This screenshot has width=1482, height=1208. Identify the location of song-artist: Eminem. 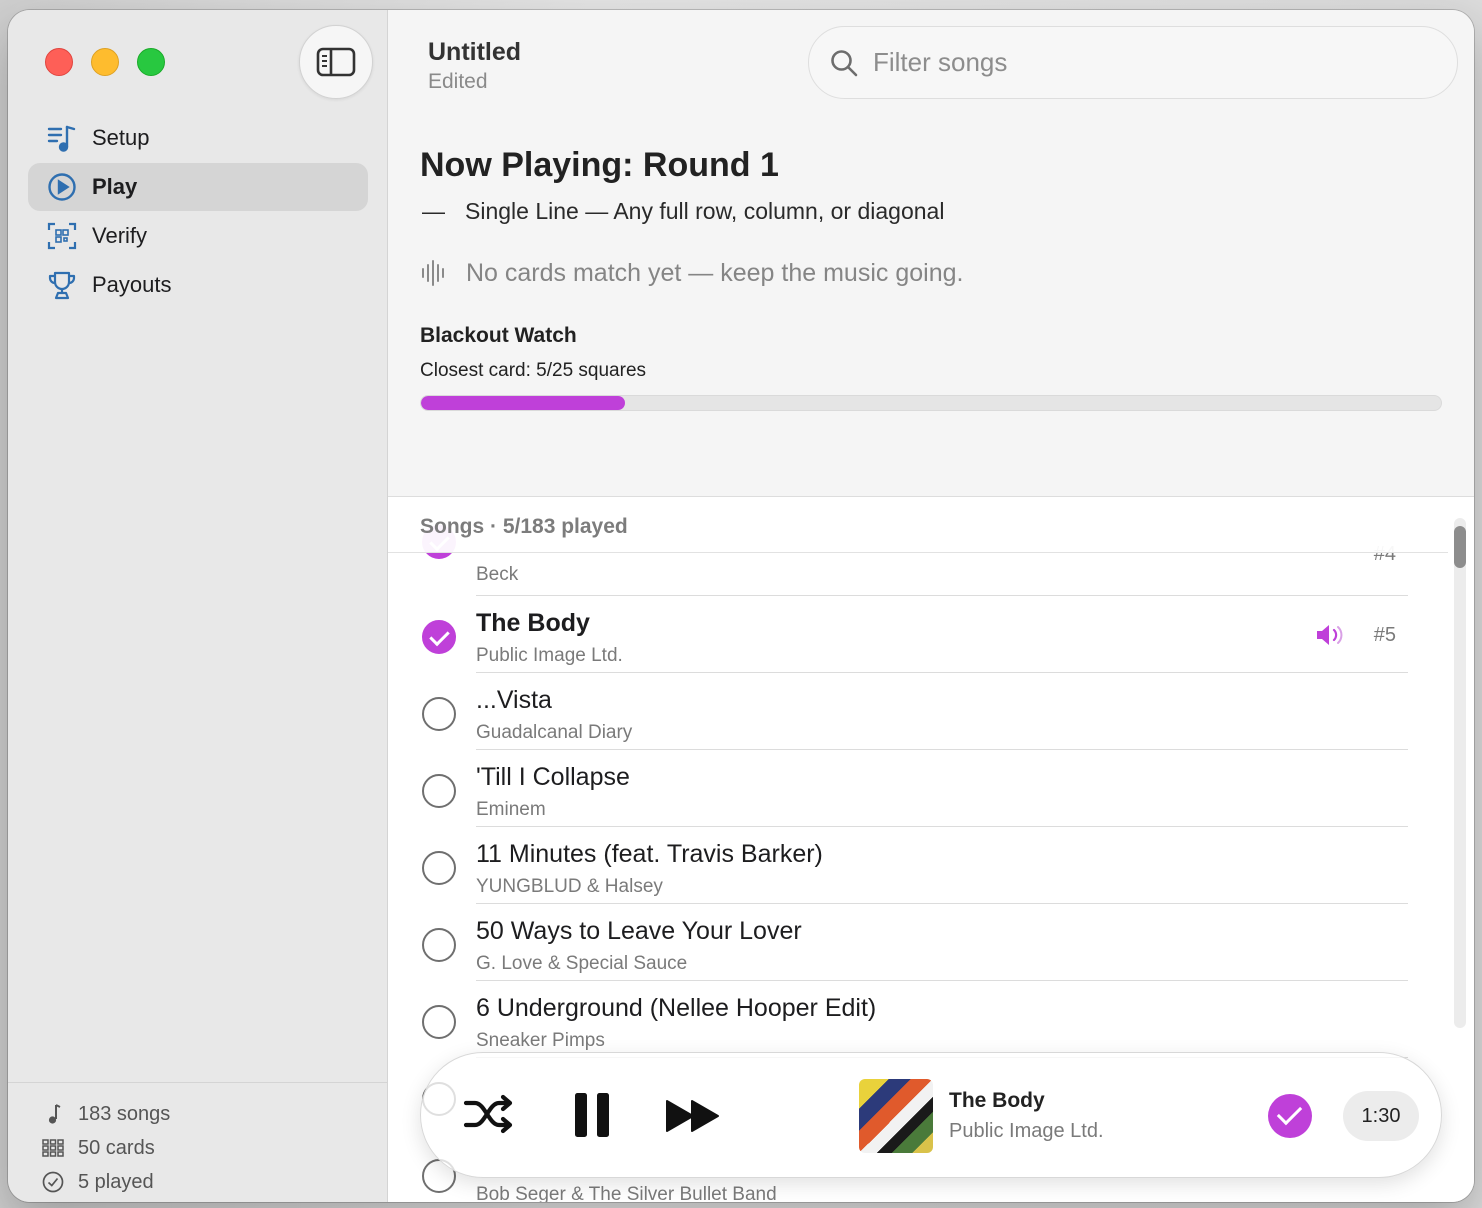
(511, 809).